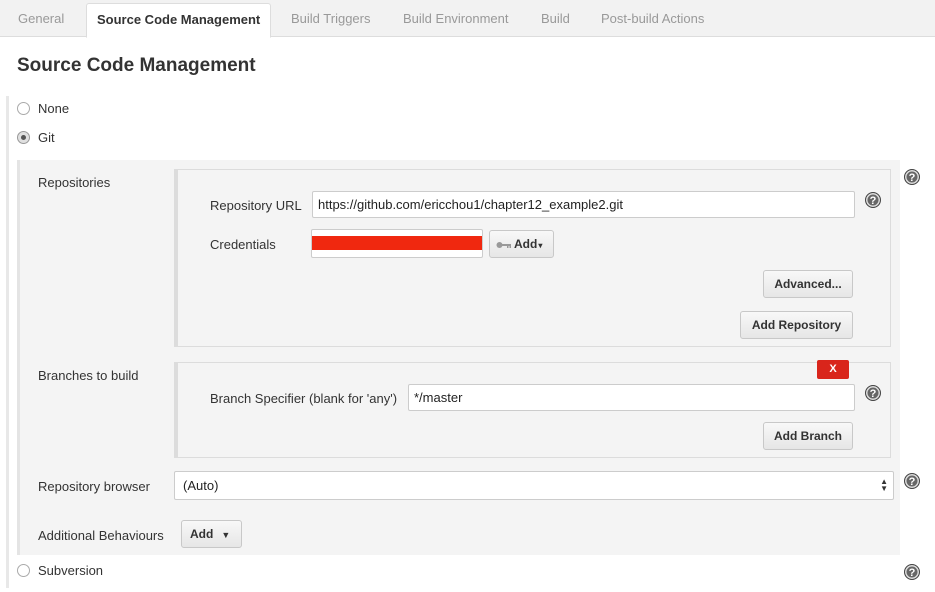 The width and height of the screenshot is (935, 592). I want to click on branch-specifier-label: Branch Specifier (blank for 'any'), so click(304, 398).